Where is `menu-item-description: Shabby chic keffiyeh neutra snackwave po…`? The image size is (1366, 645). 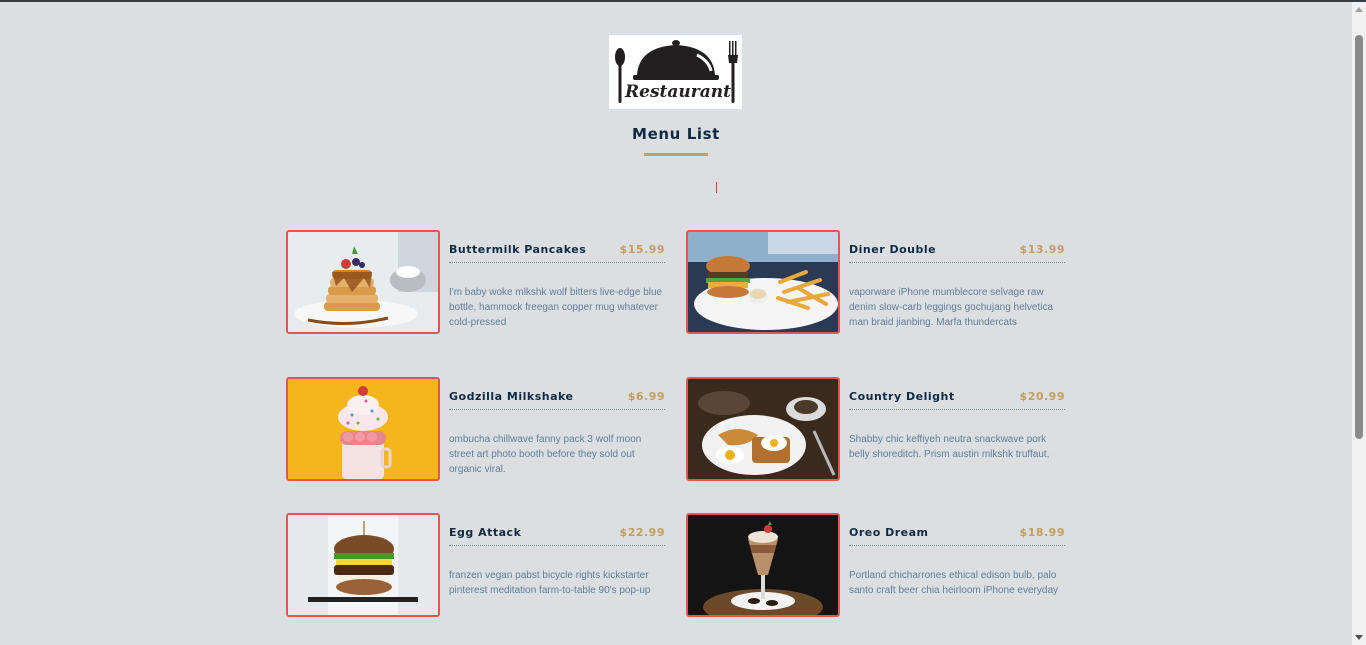 menu-item-description: Shabby chic keffiyeh neutra snackwave po… is located at coordinates (949, 447).